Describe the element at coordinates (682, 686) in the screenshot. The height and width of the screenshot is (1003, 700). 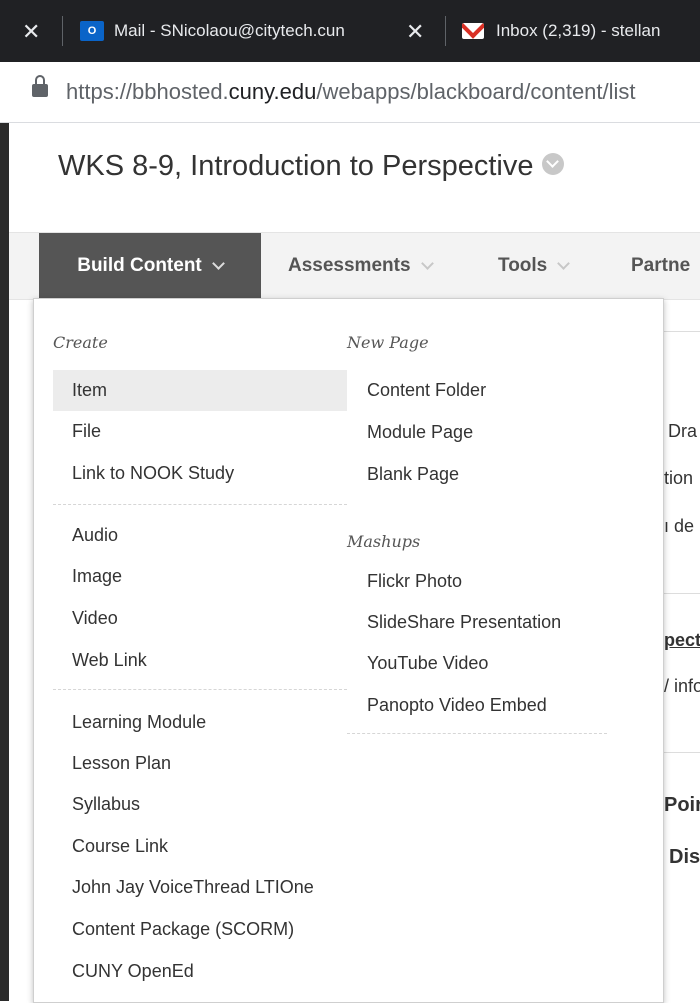
I see `content-fragment: / info` at that location.